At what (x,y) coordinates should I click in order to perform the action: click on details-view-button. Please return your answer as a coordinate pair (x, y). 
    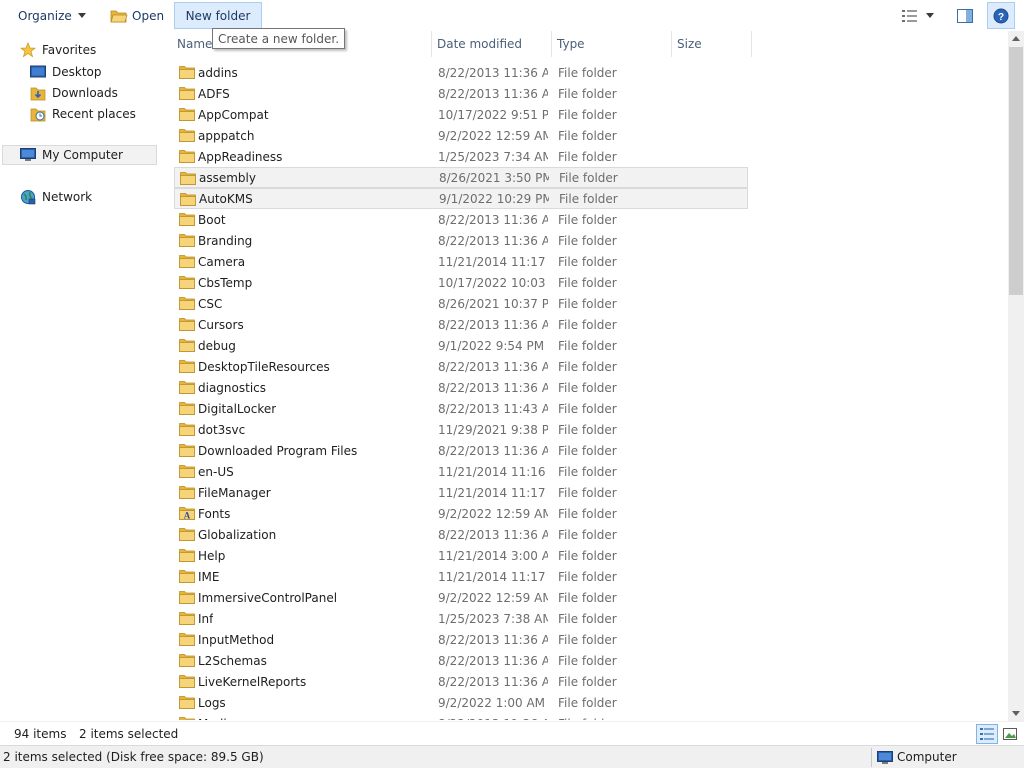
    Looking at the image, I should click on (987, 734).